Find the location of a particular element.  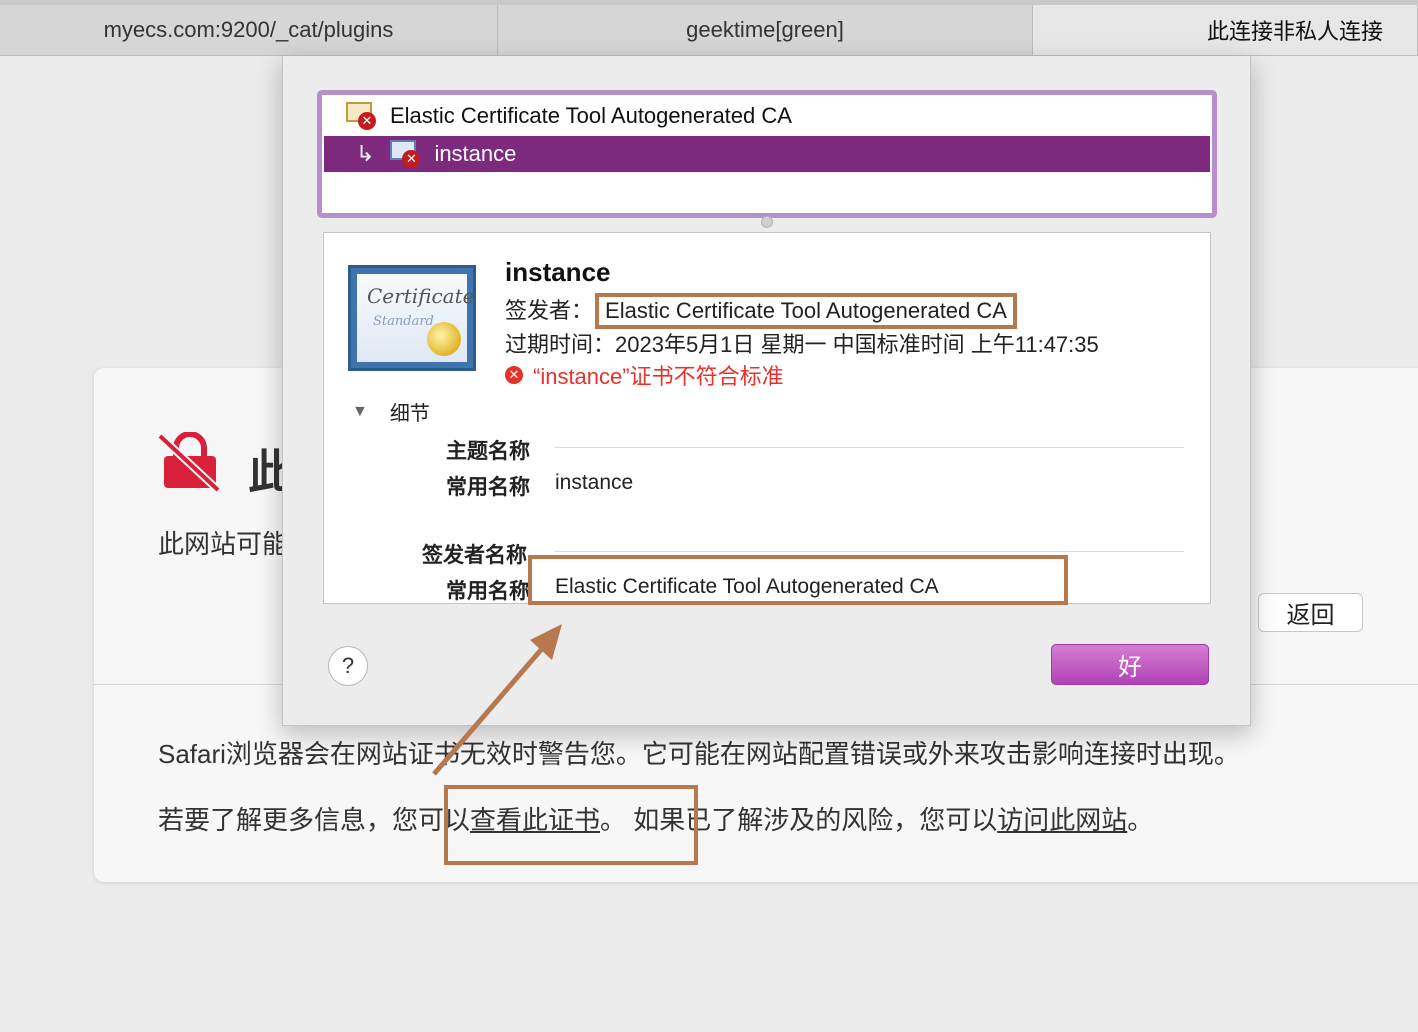

tab-label: 此连接非私人连接 is located at coordinates (1294, 31).